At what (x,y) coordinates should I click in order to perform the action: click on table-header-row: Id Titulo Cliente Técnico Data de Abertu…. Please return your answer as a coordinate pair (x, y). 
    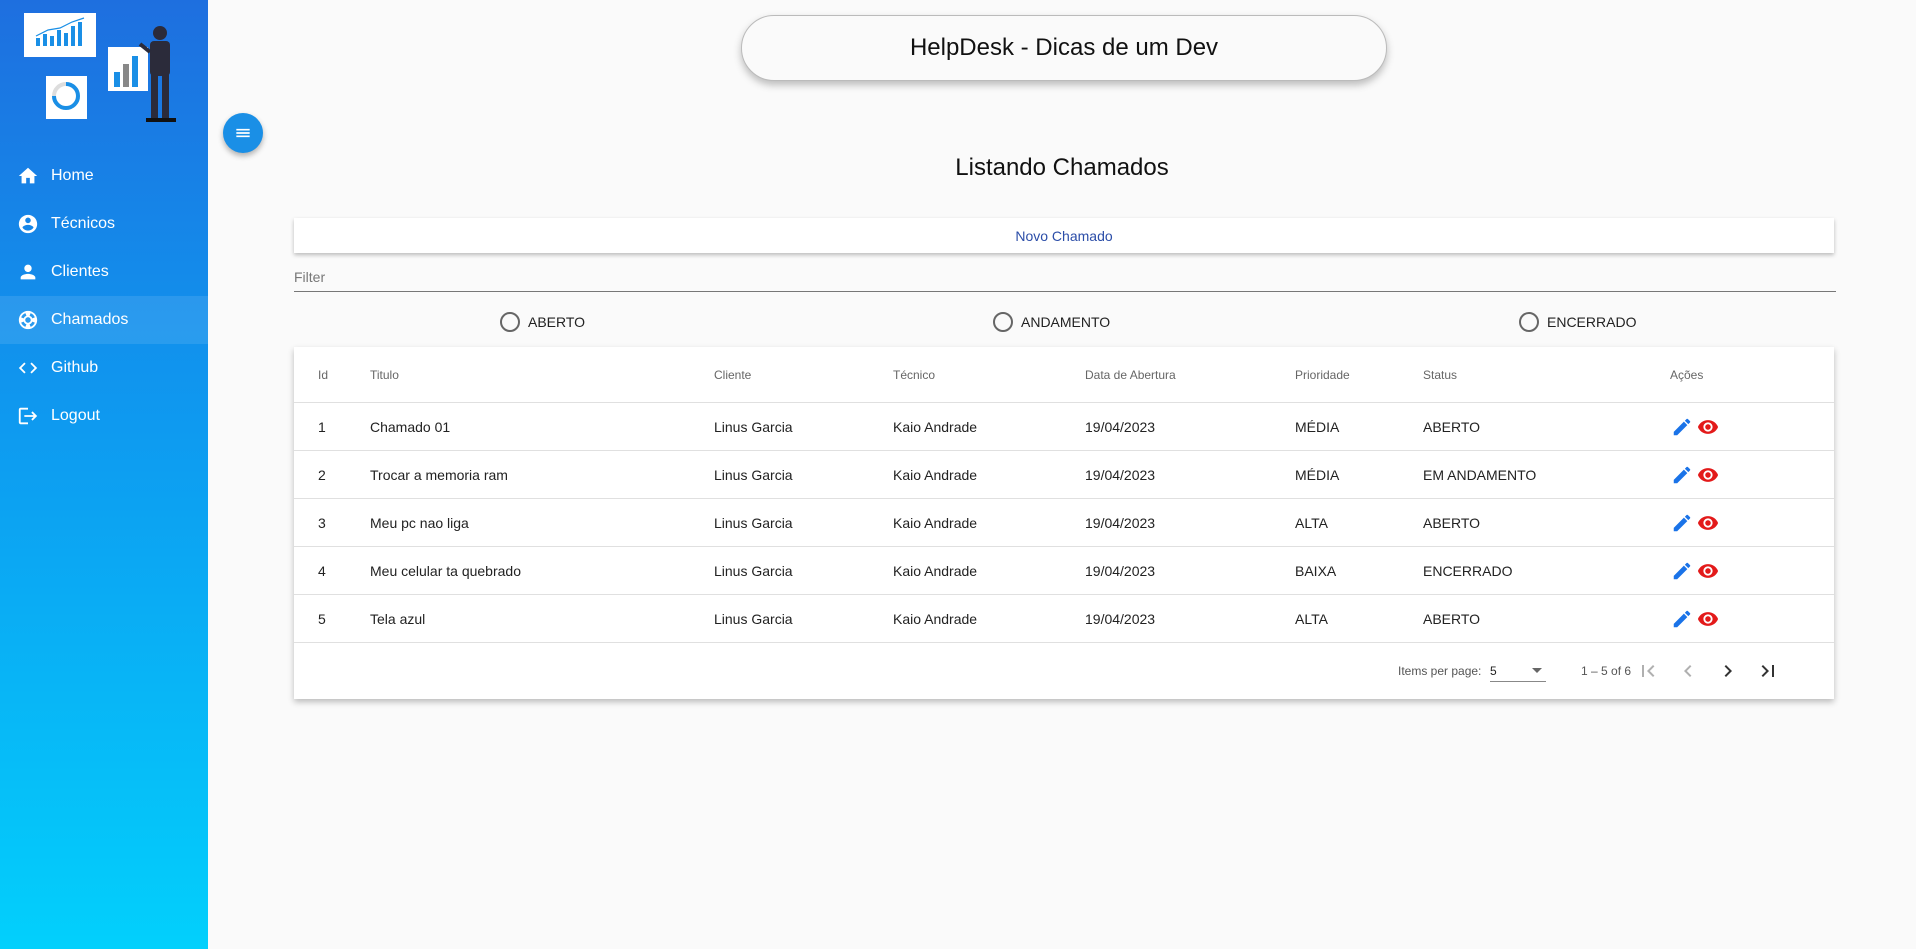
    Looking at the image, I should click on (1064, 375).